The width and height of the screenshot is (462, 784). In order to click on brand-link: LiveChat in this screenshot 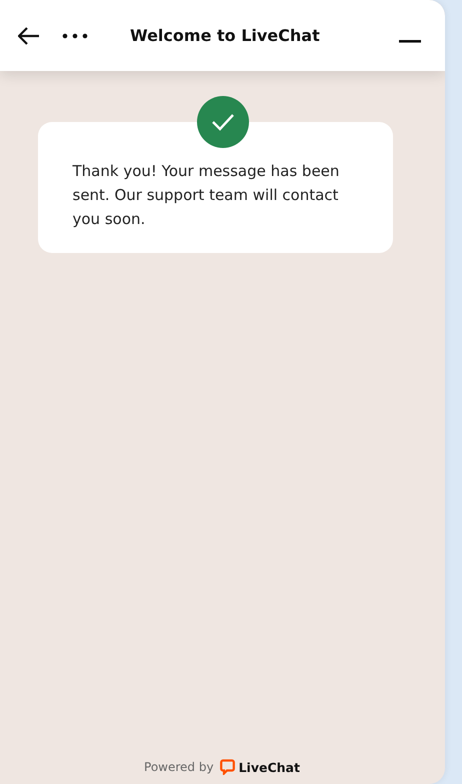, I will do `click(260, 767)`.